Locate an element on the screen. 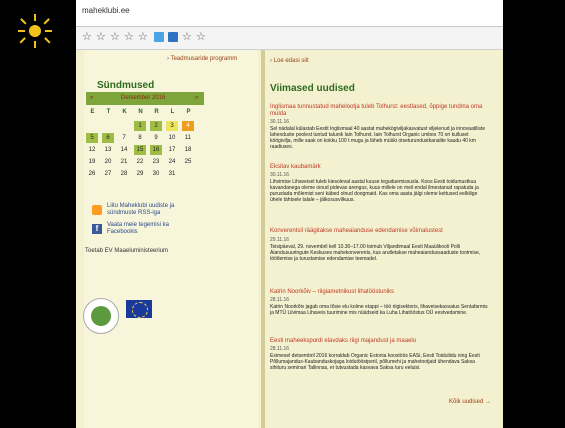 The image size is (565, 428). browser-titlebar: maheklubi.ee is located at coordinates (289, 13).